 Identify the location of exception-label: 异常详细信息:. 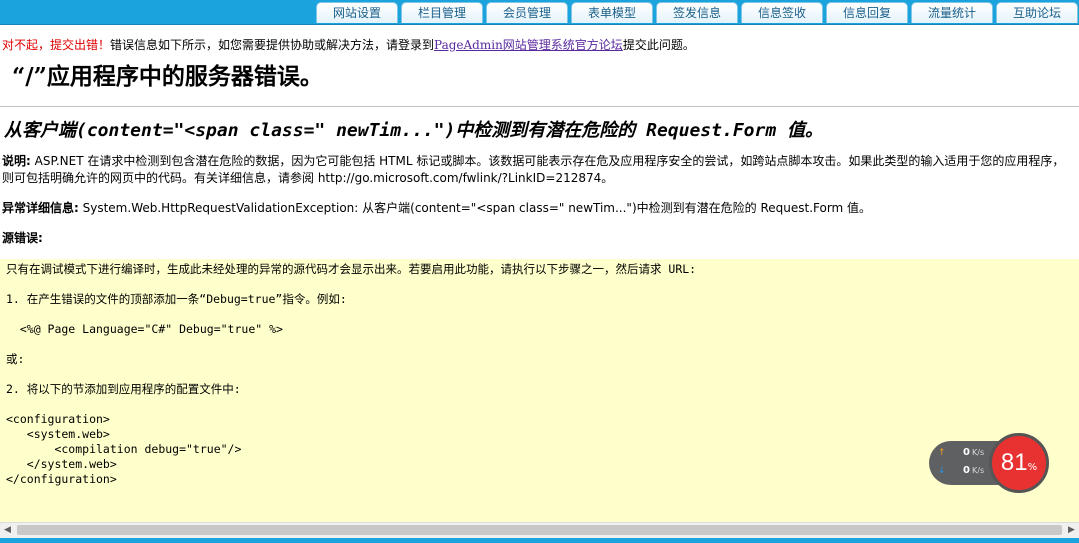
(40, 208).